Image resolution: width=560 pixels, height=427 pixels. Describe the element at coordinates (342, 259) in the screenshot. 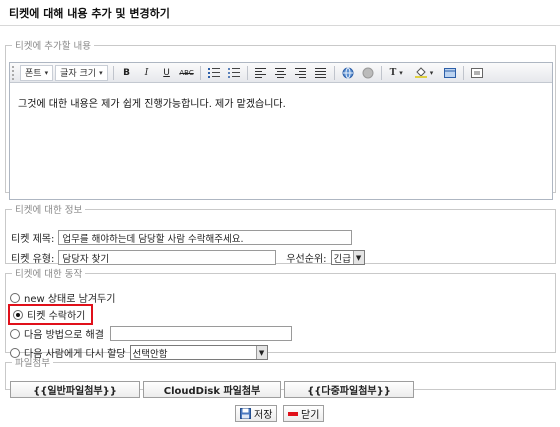

I see `priority-value: 긴급` at that location.